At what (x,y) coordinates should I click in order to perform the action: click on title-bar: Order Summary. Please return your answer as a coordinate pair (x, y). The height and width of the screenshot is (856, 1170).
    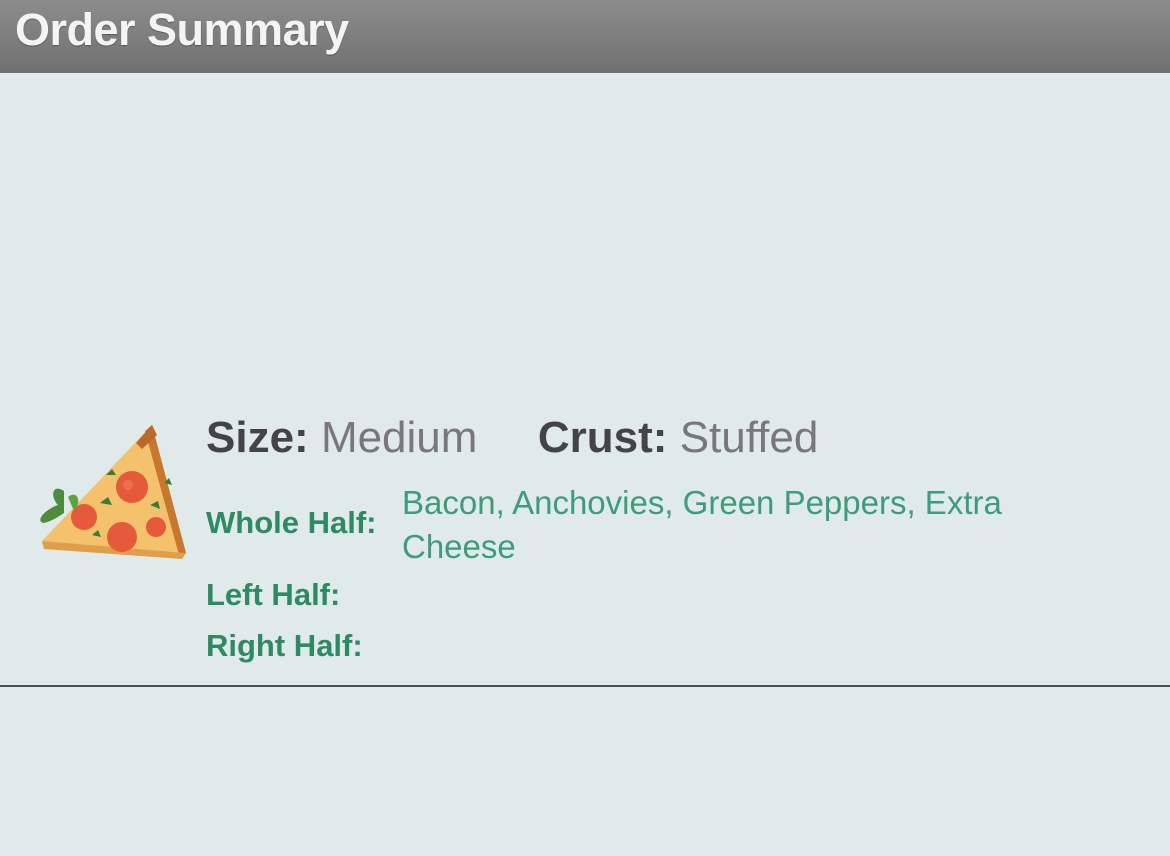
    Looking at the image, I should click on (585, 36).